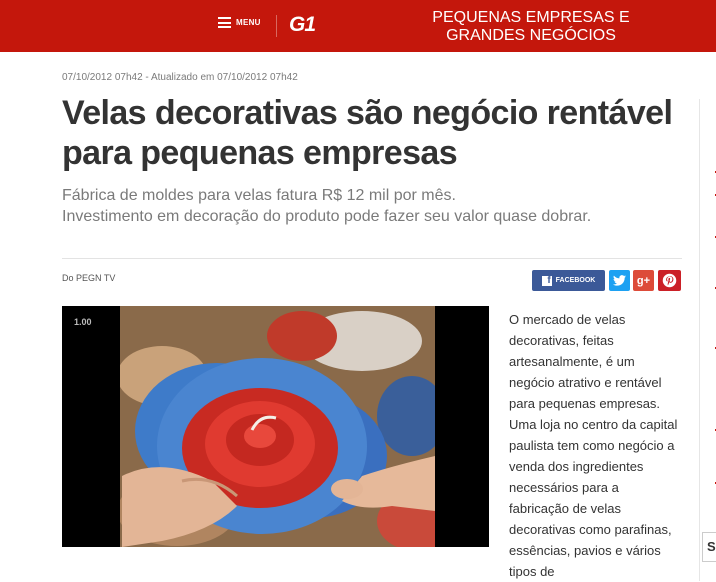 The height and width of the screenshot is (582, 716). I want to click on menu-button: MENU, so click(239, 22).